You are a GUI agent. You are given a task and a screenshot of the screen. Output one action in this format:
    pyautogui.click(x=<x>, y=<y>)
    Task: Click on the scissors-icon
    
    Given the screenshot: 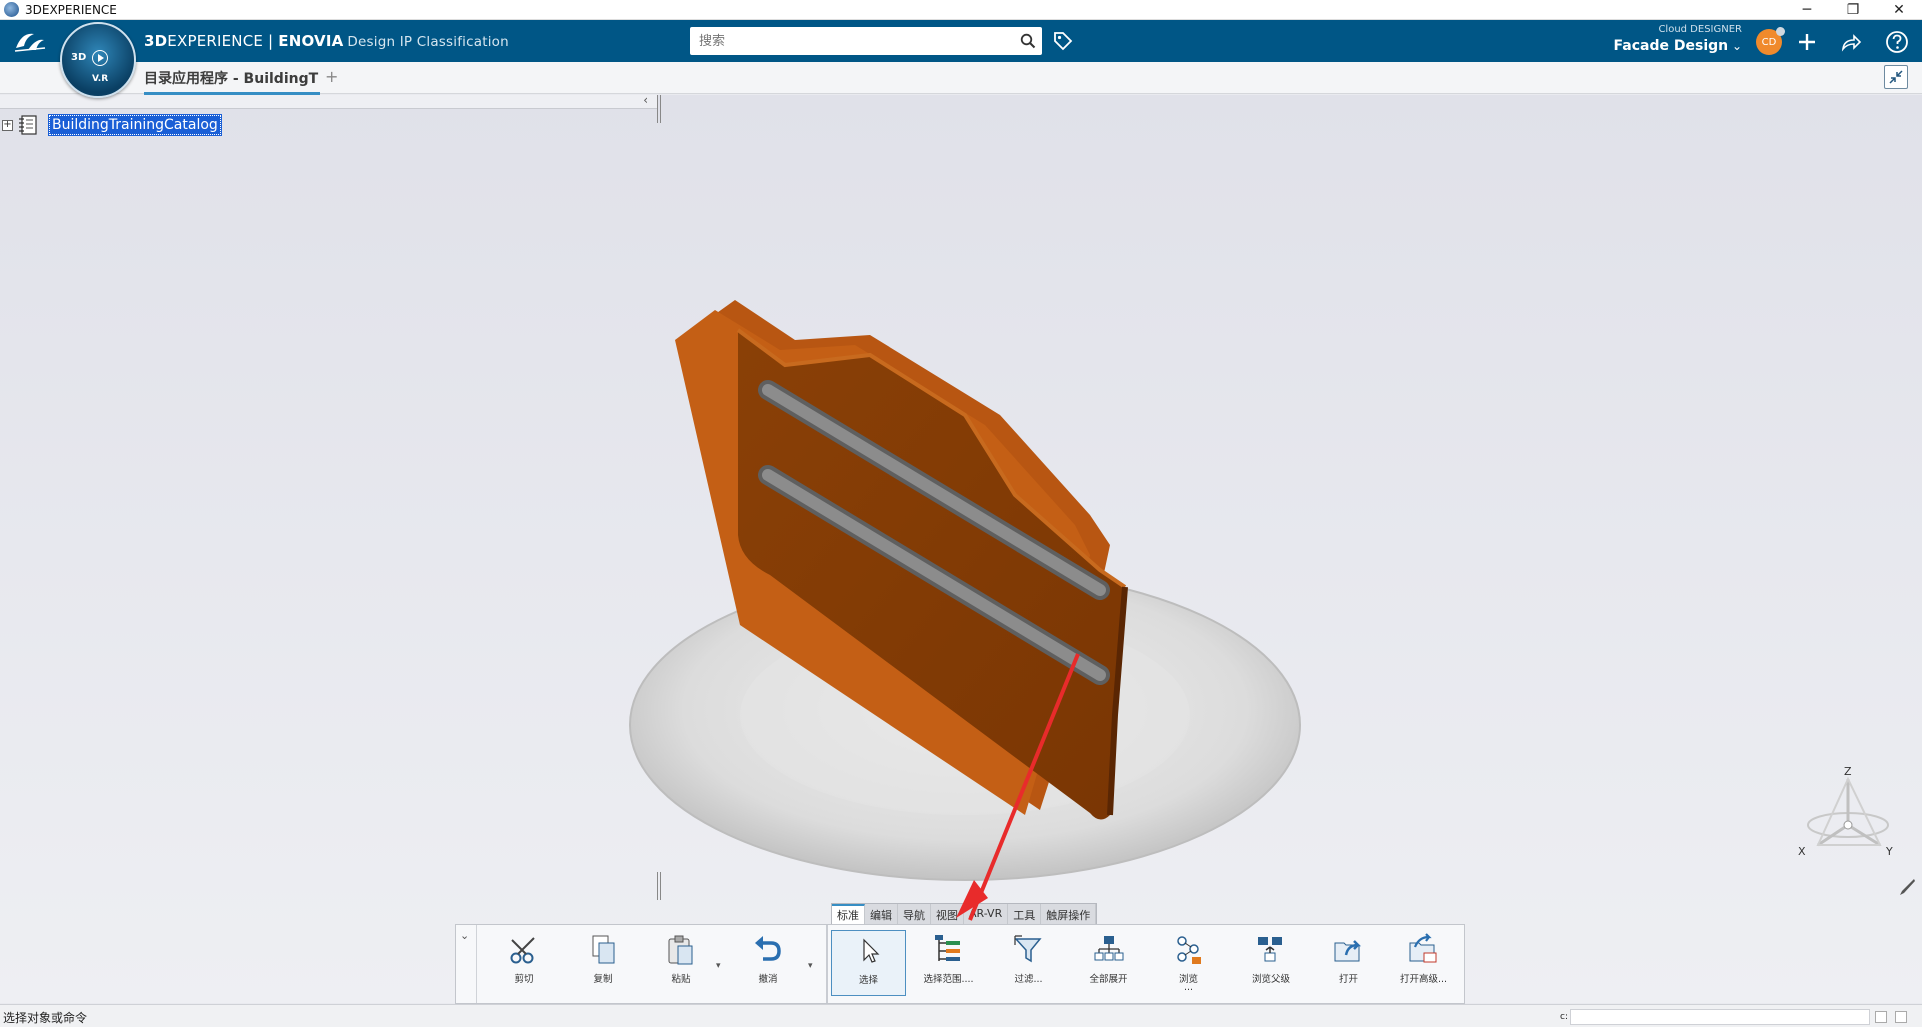 What is the action you would take?
    pyautogui.click(x=522, y=950)
    